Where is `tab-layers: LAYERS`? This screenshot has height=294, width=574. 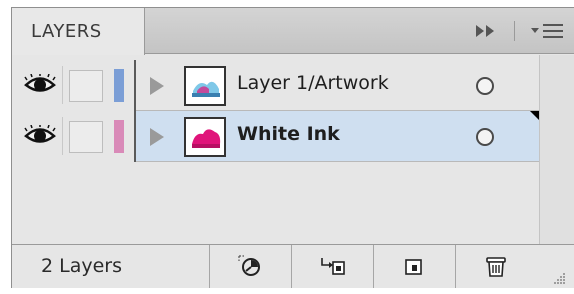 tab-layers: LAYERS is located at coordinates (78, 31).